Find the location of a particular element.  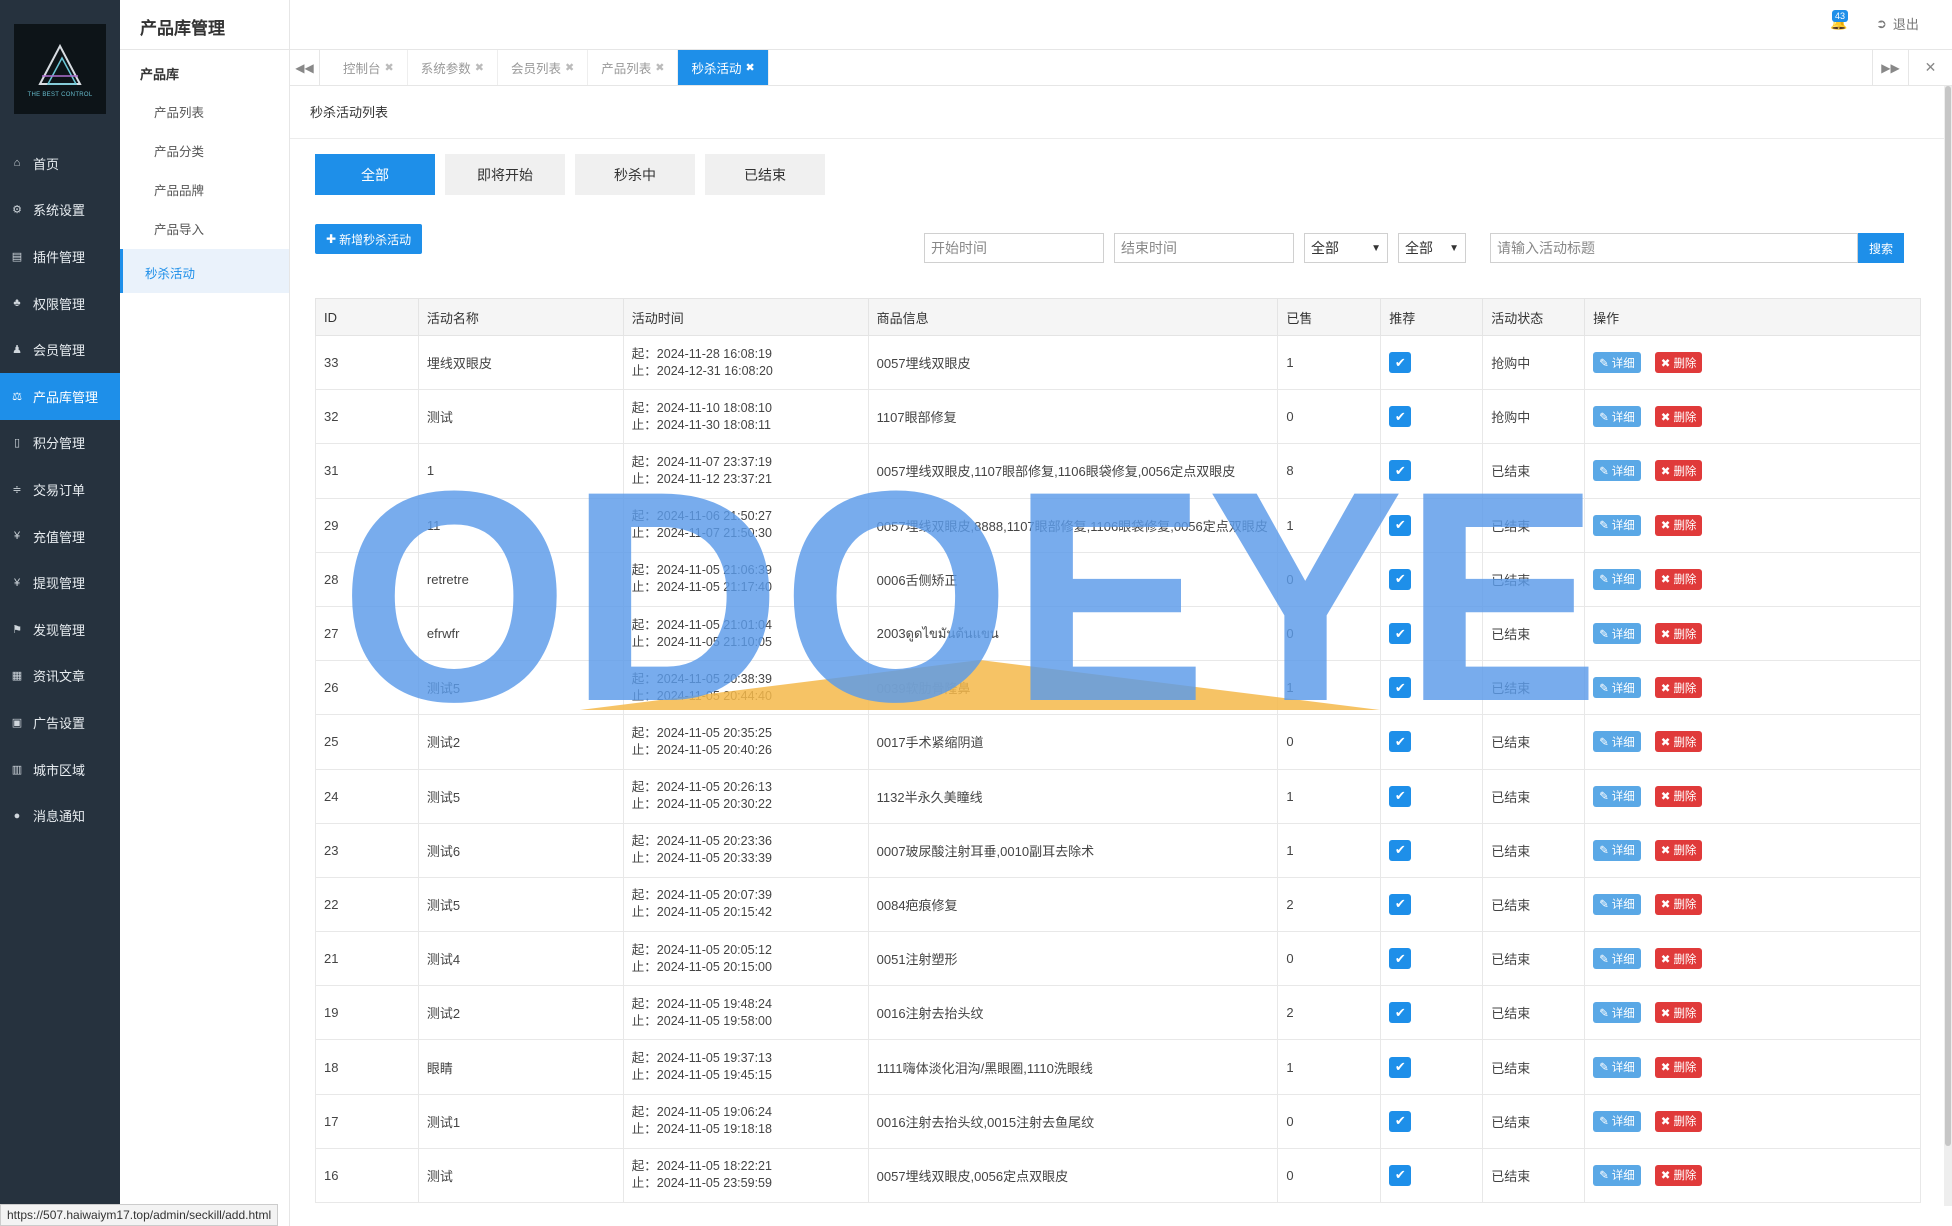

sidebar-item-8: ¥ 充值管理 is located at coordinates (60, 536).